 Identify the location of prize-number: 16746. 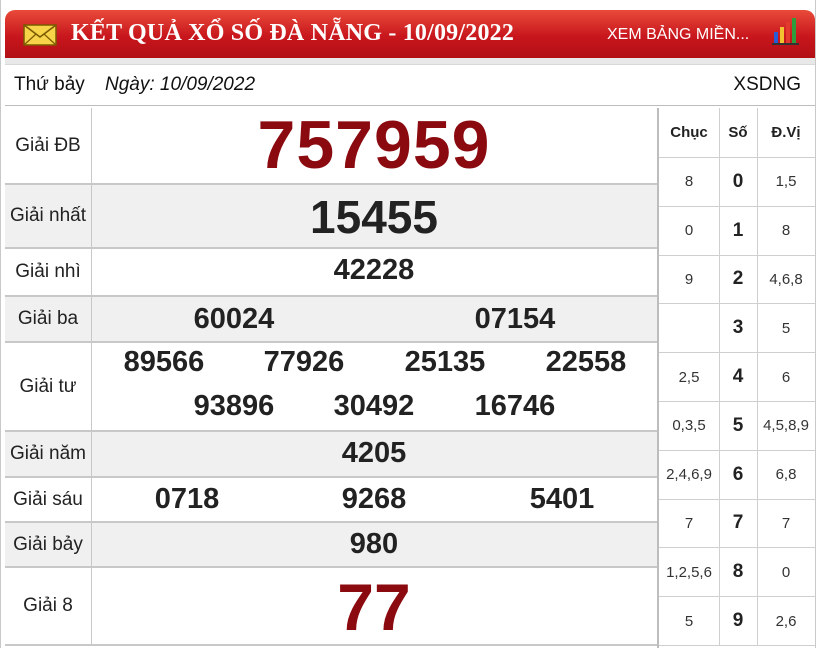
(515, 406).